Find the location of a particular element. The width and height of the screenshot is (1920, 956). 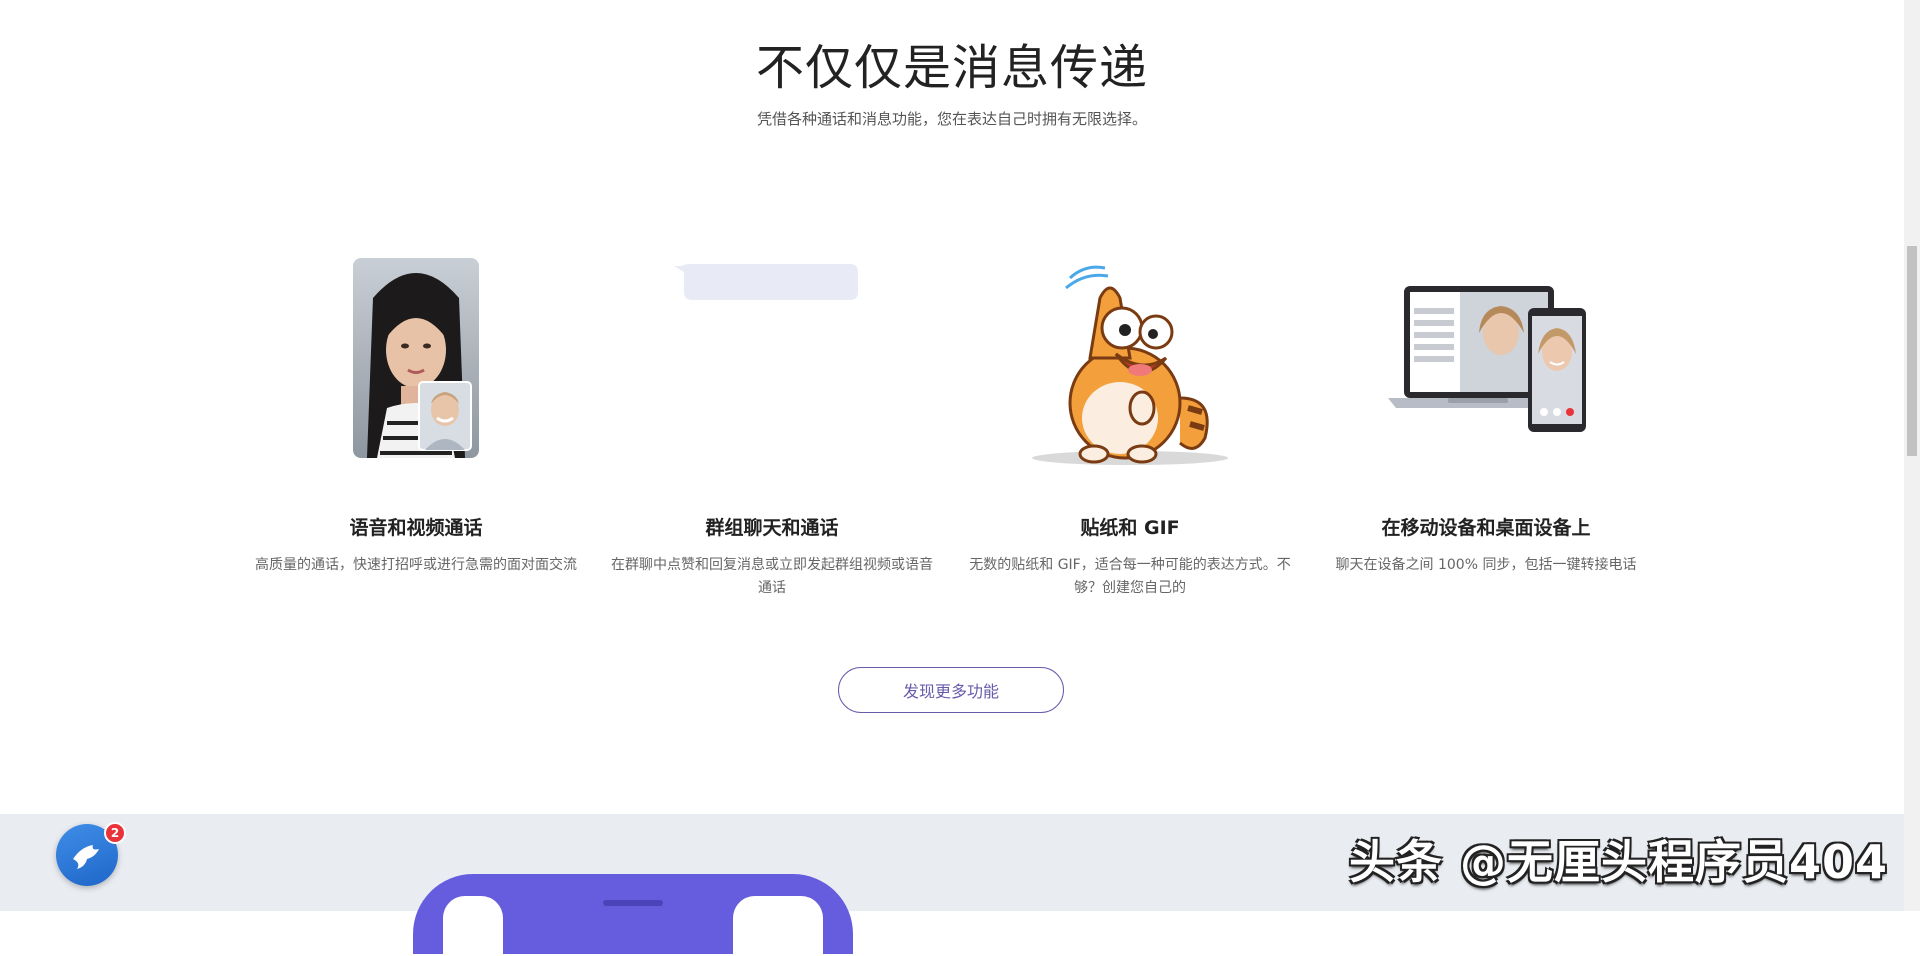

feature-mobile-desktop: 在移动设备和桌面设备上 聊天在设备之间 100% 同步，包括一键转接电话 is located at coordinates (1486, 417).